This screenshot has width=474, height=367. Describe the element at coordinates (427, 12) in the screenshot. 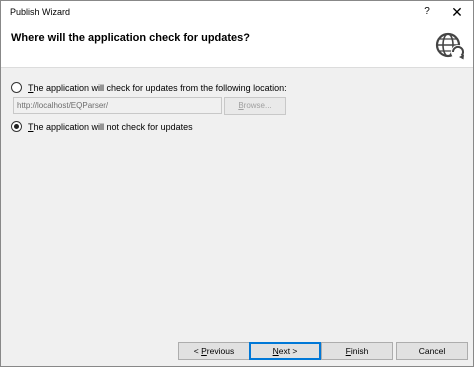

I see `help-button: ?` at that location.